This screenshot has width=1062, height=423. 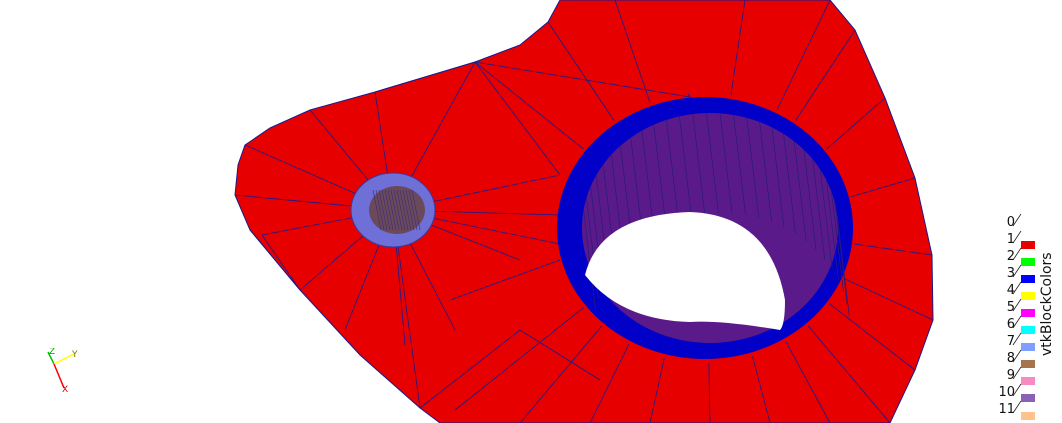 I want to click on z-axis-label: Z, so click(x=52, y=352).